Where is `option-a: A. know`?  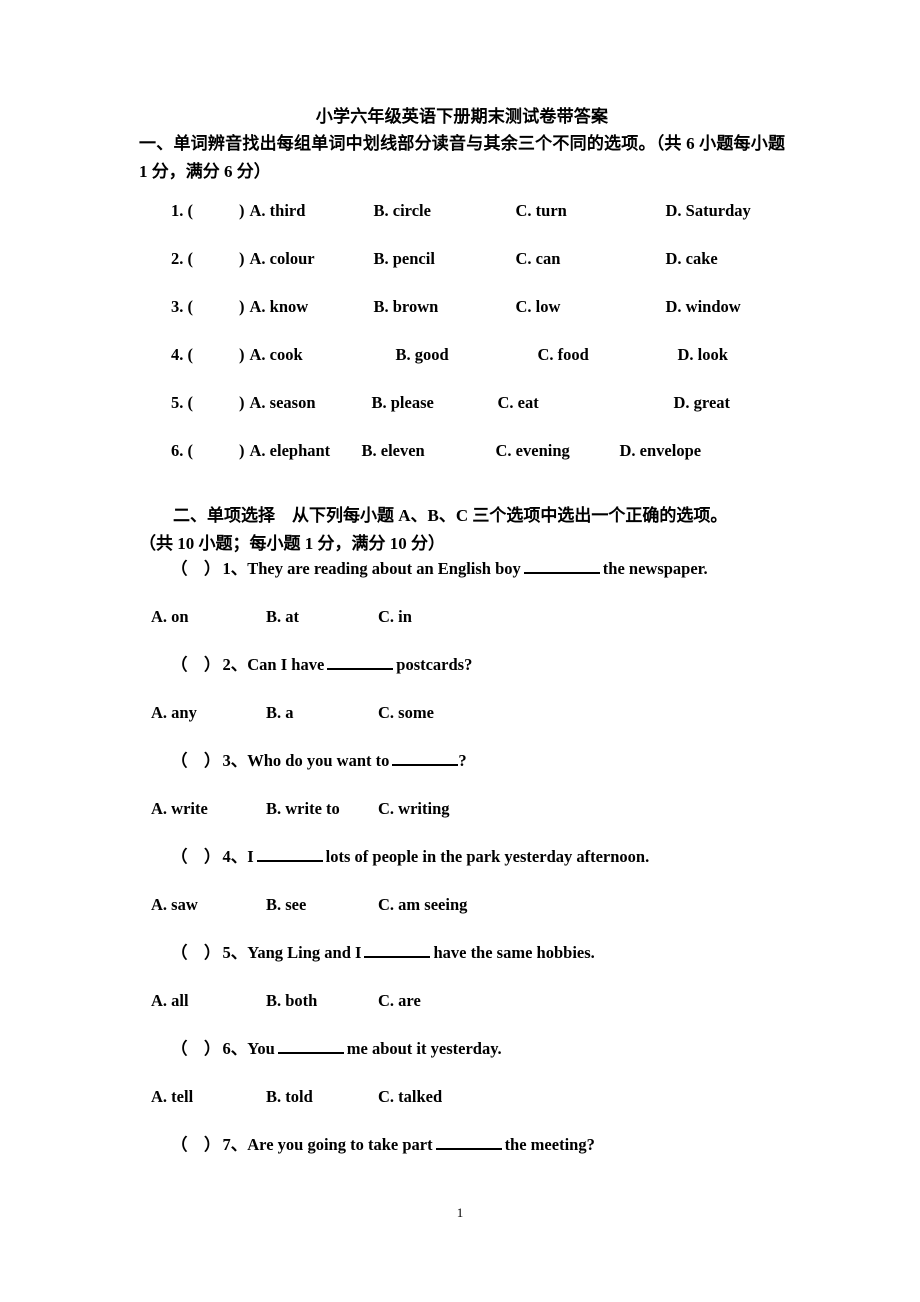
option-a: A. know is located at coordinates (312, 307).